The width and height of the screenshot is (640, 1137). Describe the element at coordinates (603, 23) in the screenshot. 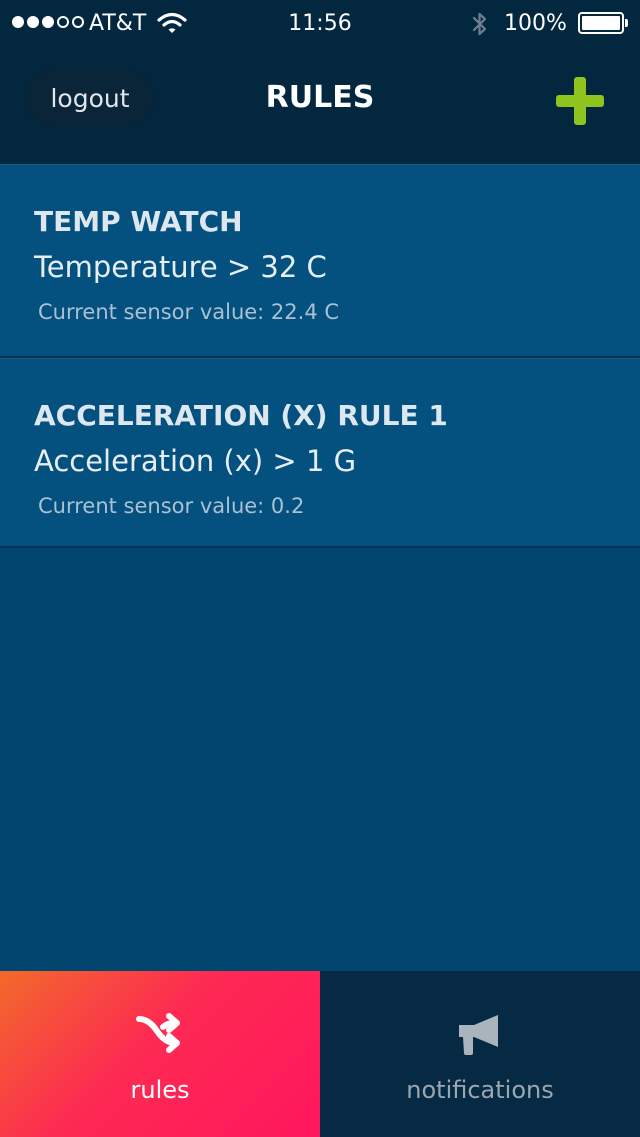

I see `battery-icon` at that location.